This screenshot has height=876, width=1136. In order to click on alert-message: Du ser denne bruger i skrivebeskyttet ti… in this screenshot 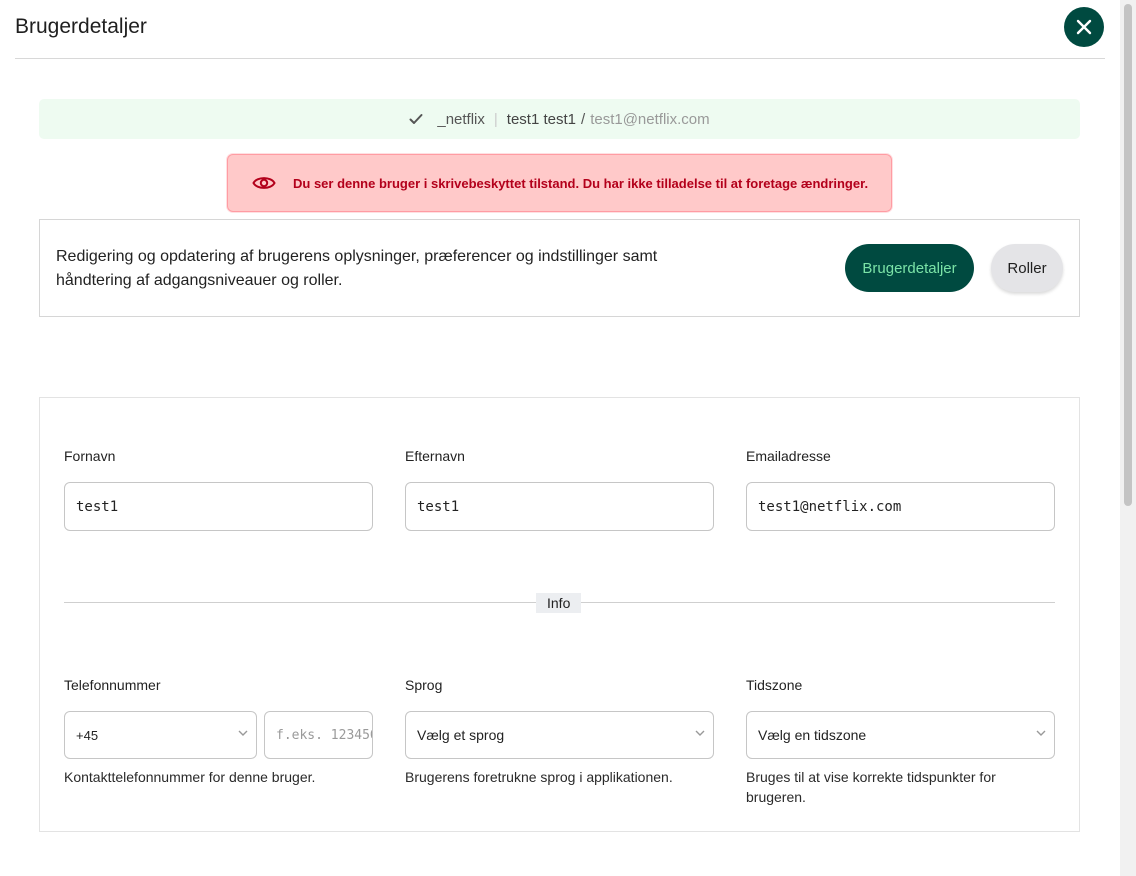, I will do `click(581, 183)`.